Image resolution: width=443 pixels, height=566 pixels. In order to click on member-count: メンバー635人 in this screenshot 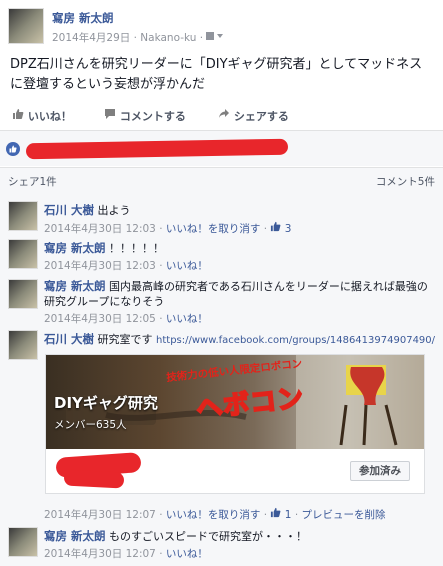, I will do `click(90, 425)`.